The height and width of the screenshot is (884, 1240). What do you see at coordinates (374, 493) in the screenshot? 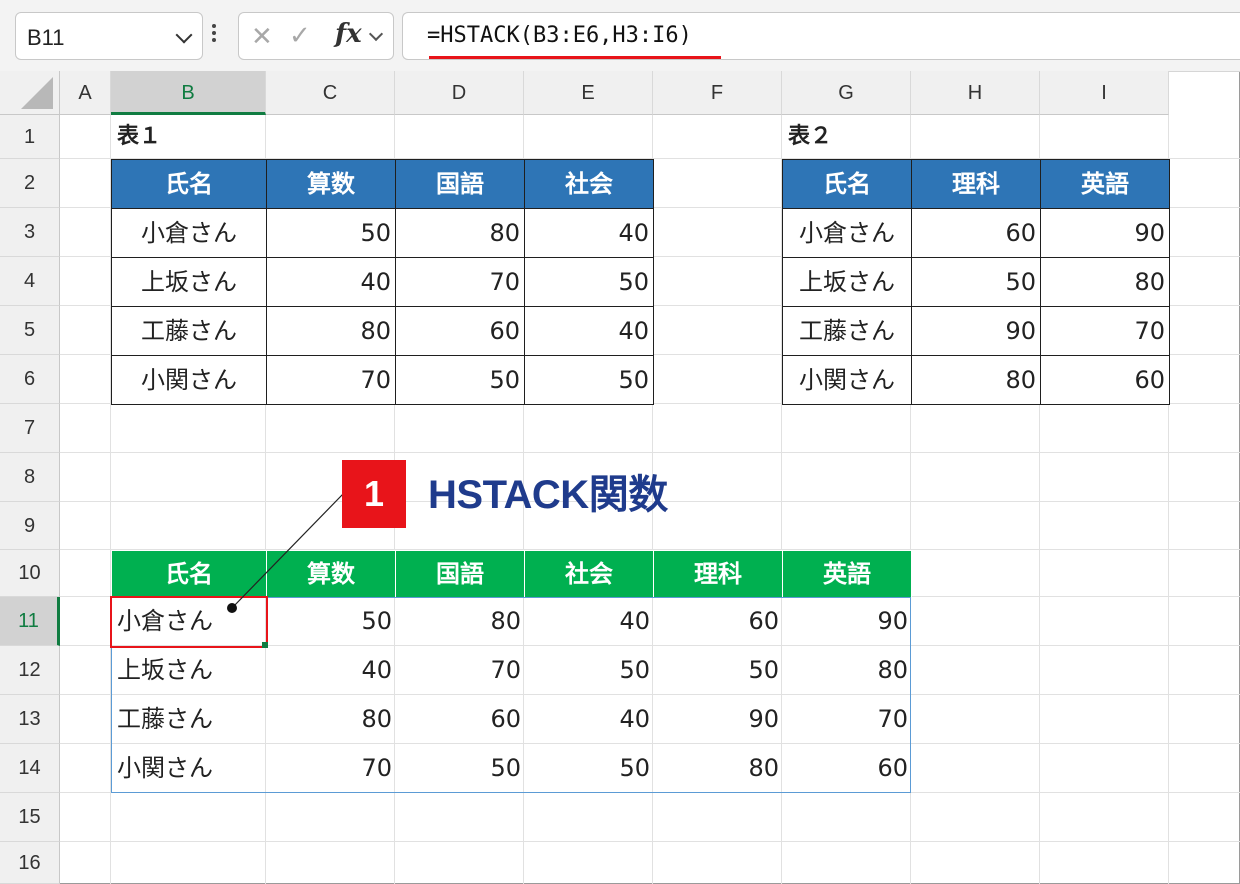
I see `callout-number: 1` at bounding box center [374, 493].